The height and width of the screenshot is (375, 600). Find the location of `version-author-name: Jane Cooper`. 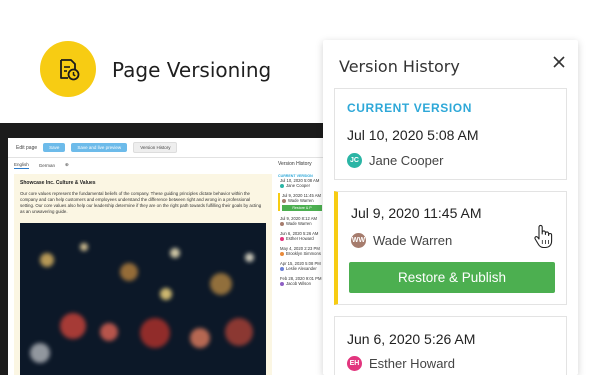

version-author-name: Jane Cooper is located at coordinates (406, 160).